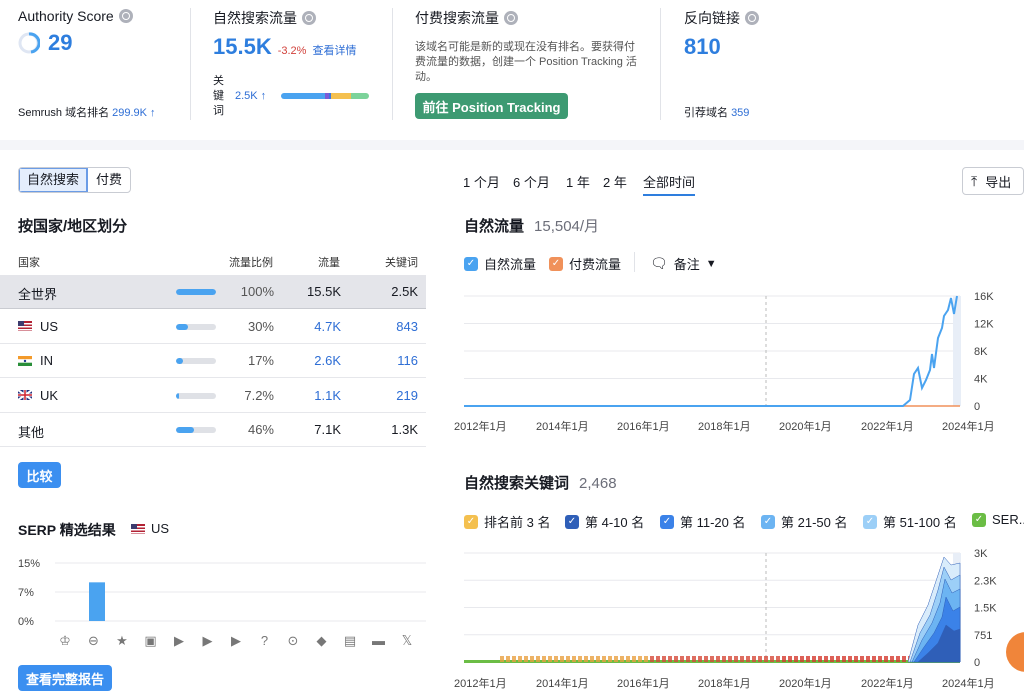 This screenshot has height=691, width=1024. What do you see at coordinates (702, 46) in the screenshot?
I see `backlinks-value: 810` at bounding box center [702, 46].